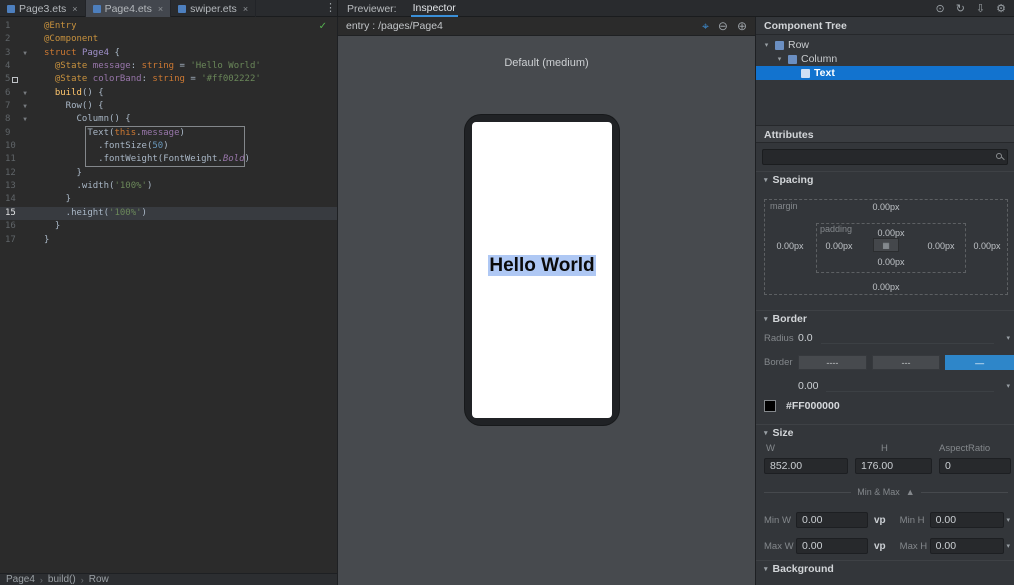  I want to click on min-max-divider: Min & Max ▲, so click(886, 492).